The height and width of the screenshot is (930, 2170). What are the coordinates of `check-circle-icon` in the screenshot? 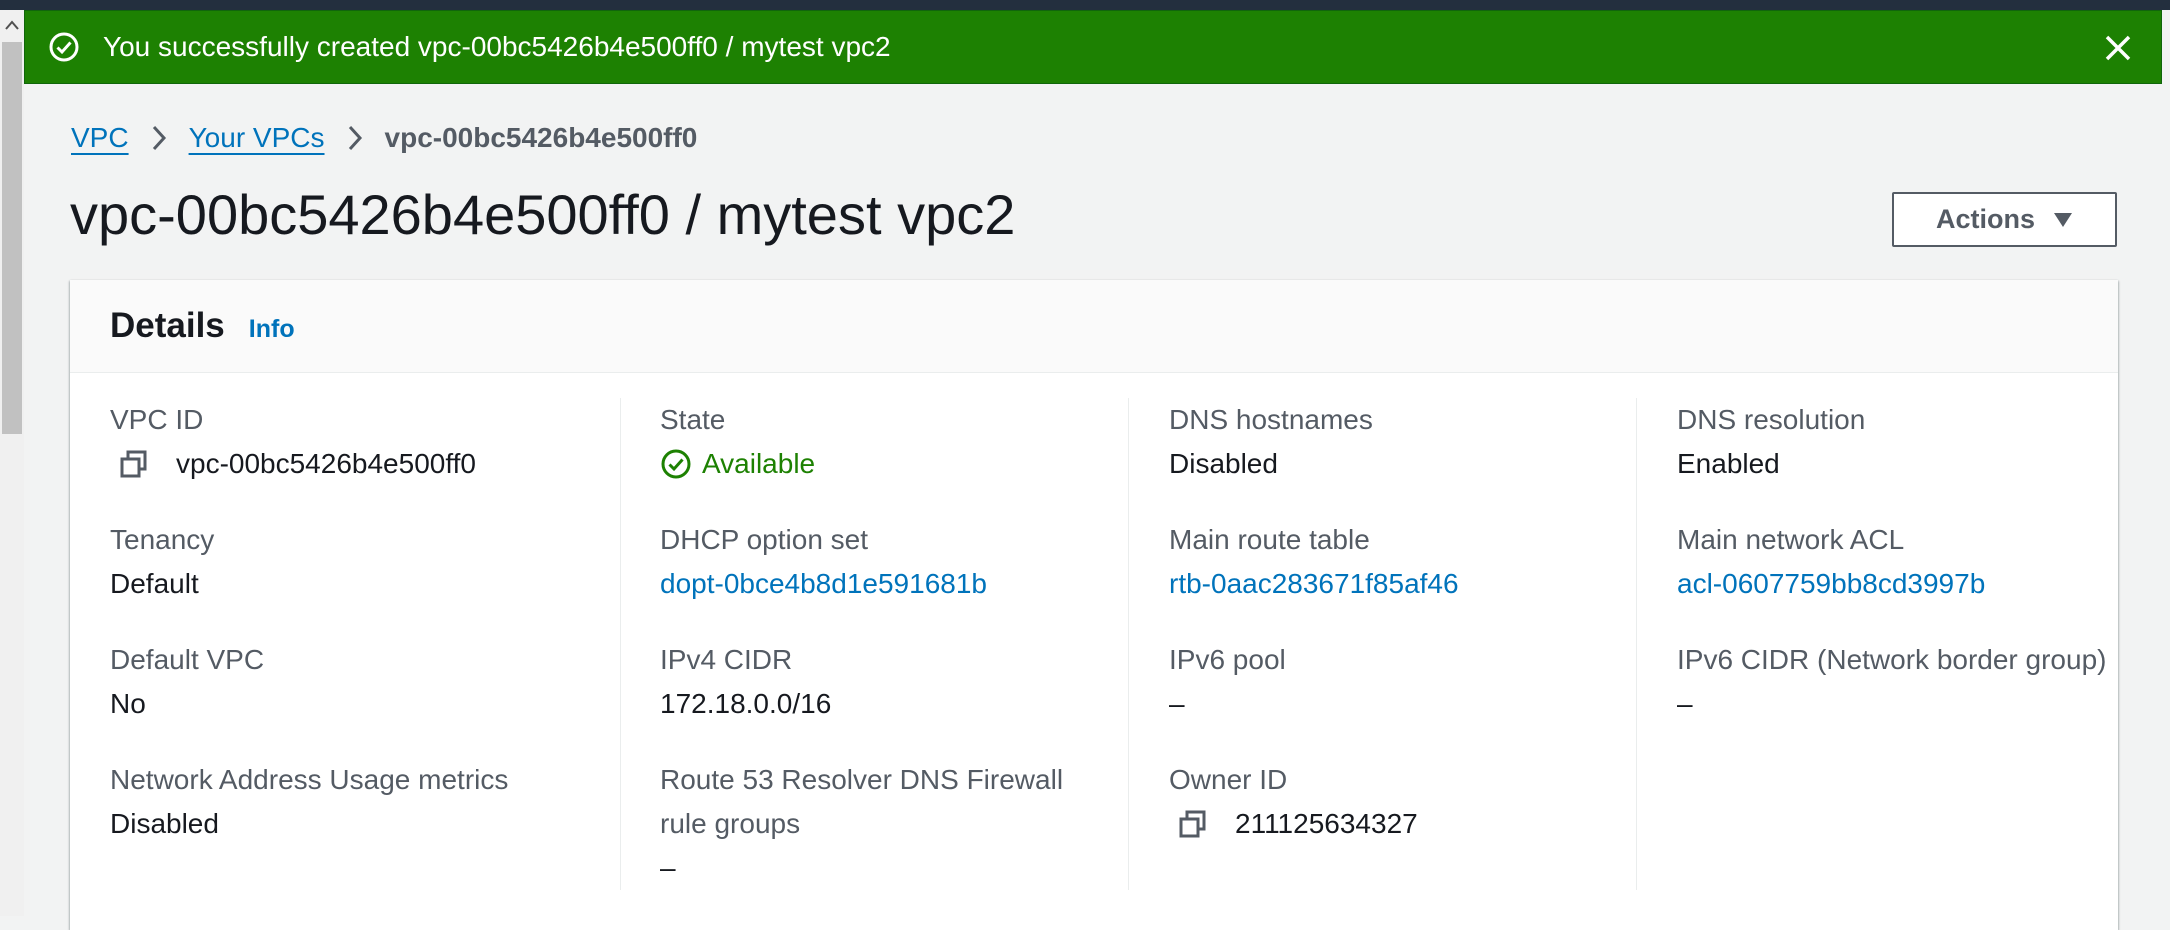 It's located at (64, 47).